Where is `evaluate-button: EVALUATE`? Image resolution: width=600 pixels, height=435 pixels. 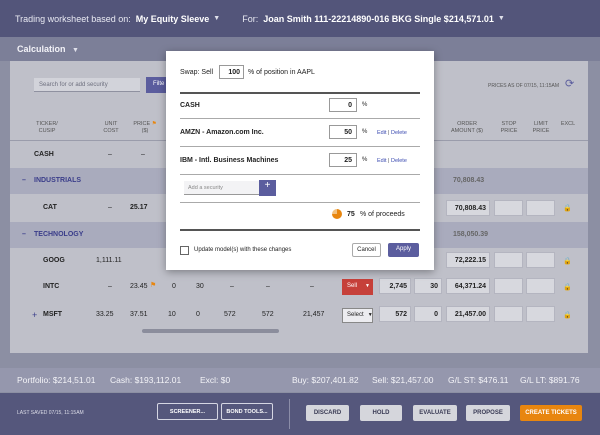 evaluate-button: EVALUATE is located at coordinates (435, 413).